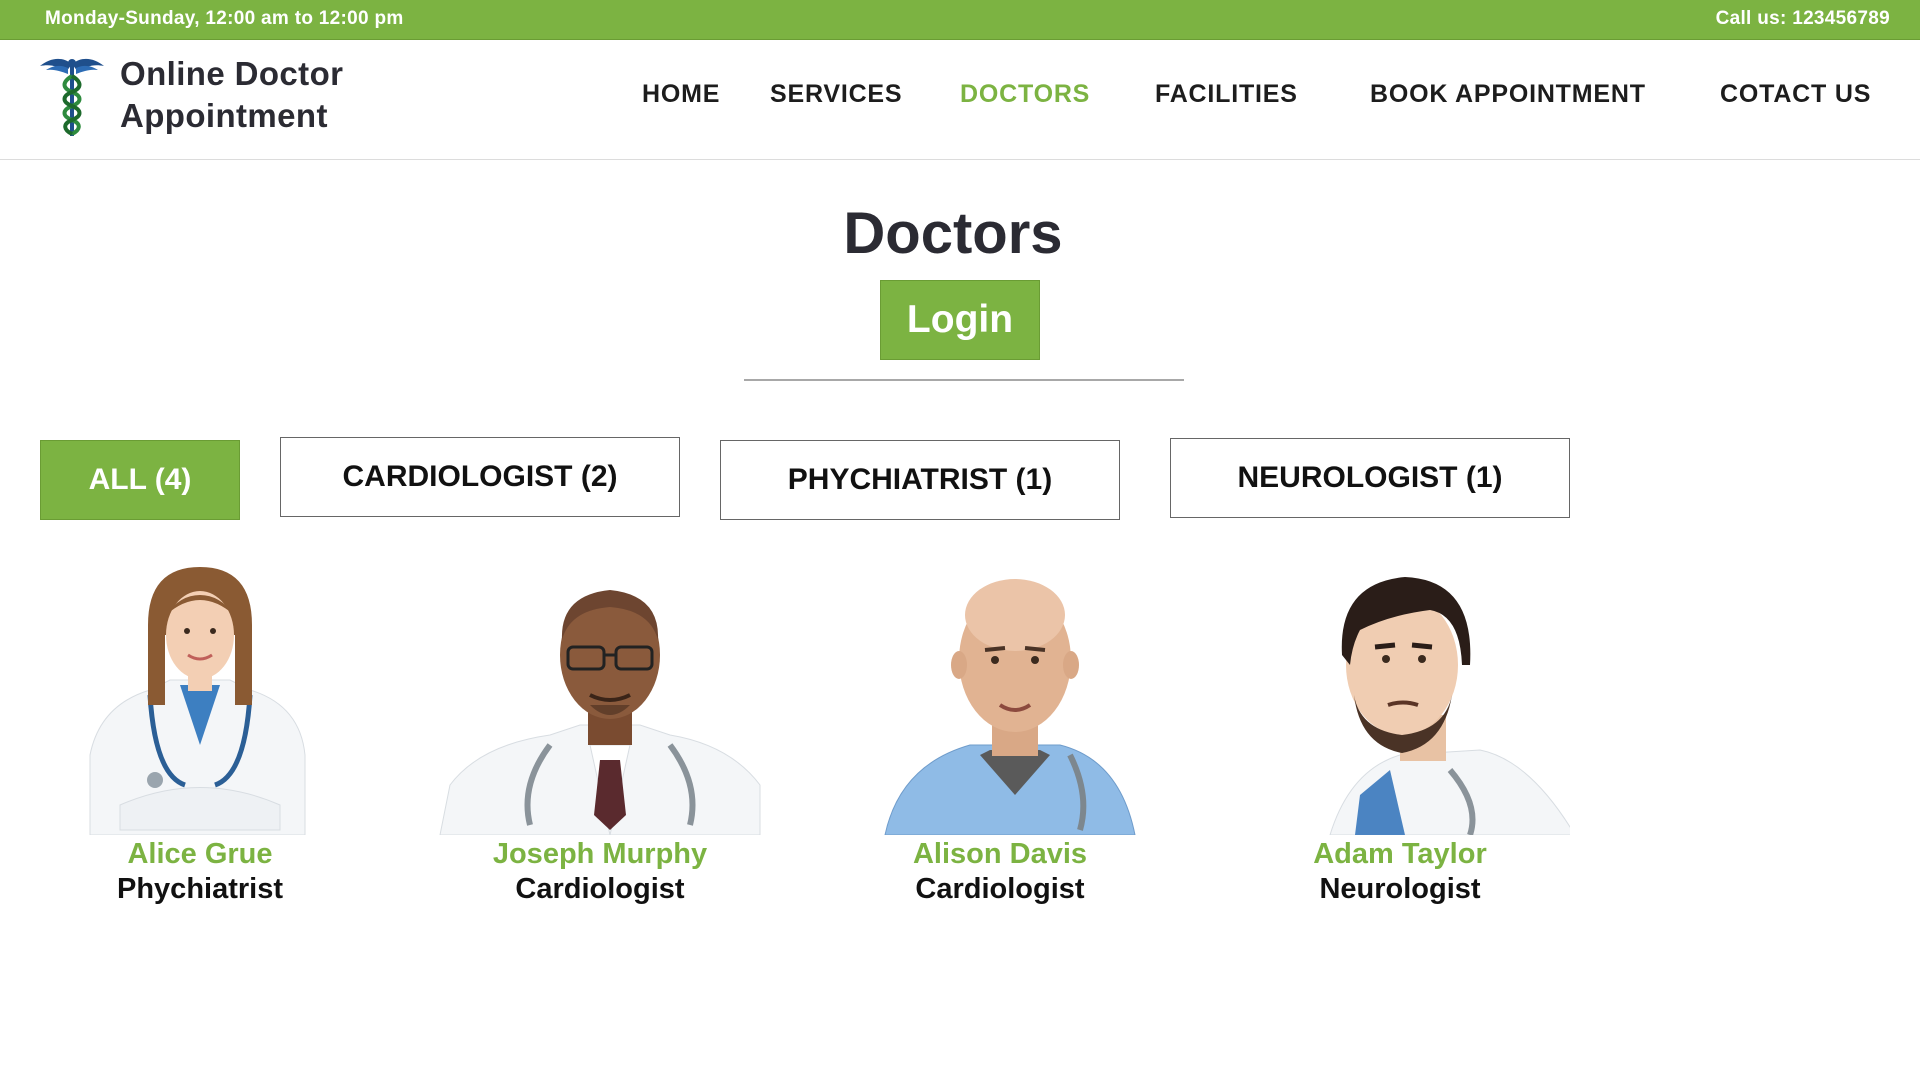 Image resolution: width=1920 pixels, height=1080 pixels. I want to click on brand-line-2: Appointment, so click(224, 115).